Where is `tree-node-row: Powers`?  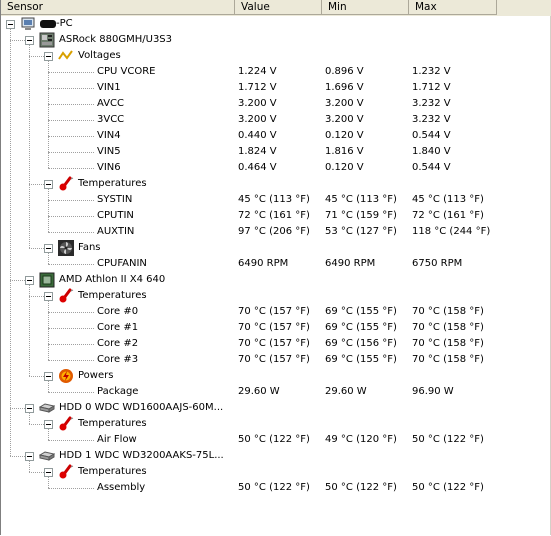 tree-node-row: Powers is located at coordinates (275, 376).